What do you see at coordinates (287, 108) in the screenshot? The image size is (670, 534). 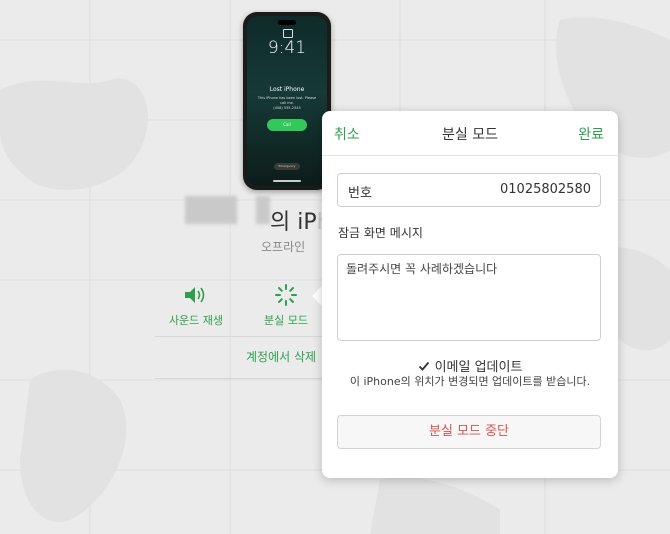 I see `lock-phone-text: (408) 555-2345` at bounding box center [287, 108].